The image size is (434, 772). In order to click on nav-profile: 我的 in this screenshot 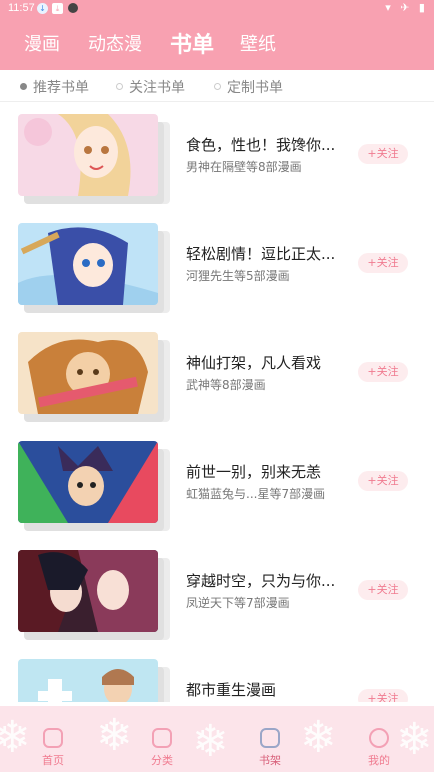, I will do `click(379, 748)`.